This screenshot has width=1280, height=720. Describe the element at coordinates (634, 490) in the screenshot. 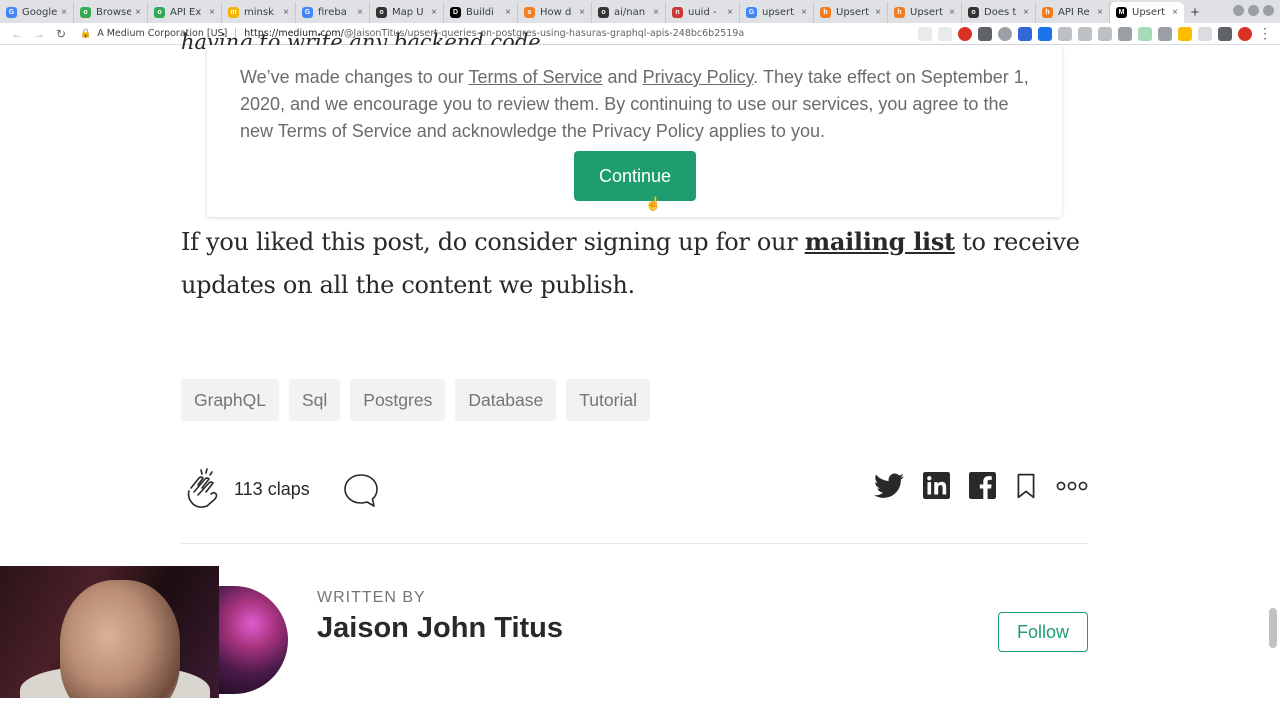

I see `article-actions: 113 claps` at that location.